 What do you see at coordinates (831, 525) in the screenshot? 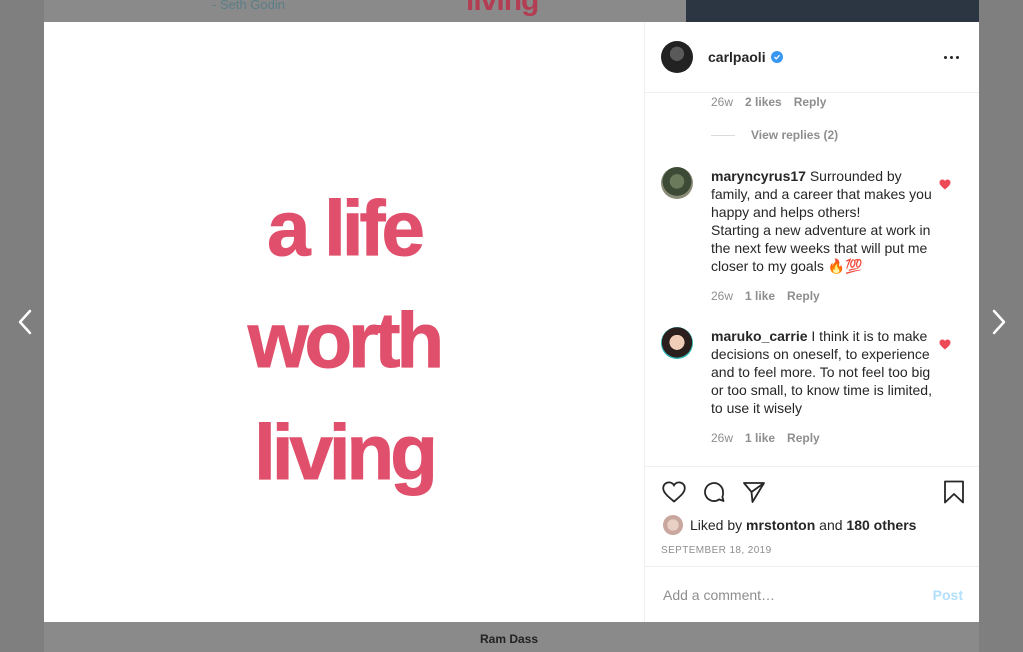
I see `liked-by-joiner: and` at bounding box center [831, 525].